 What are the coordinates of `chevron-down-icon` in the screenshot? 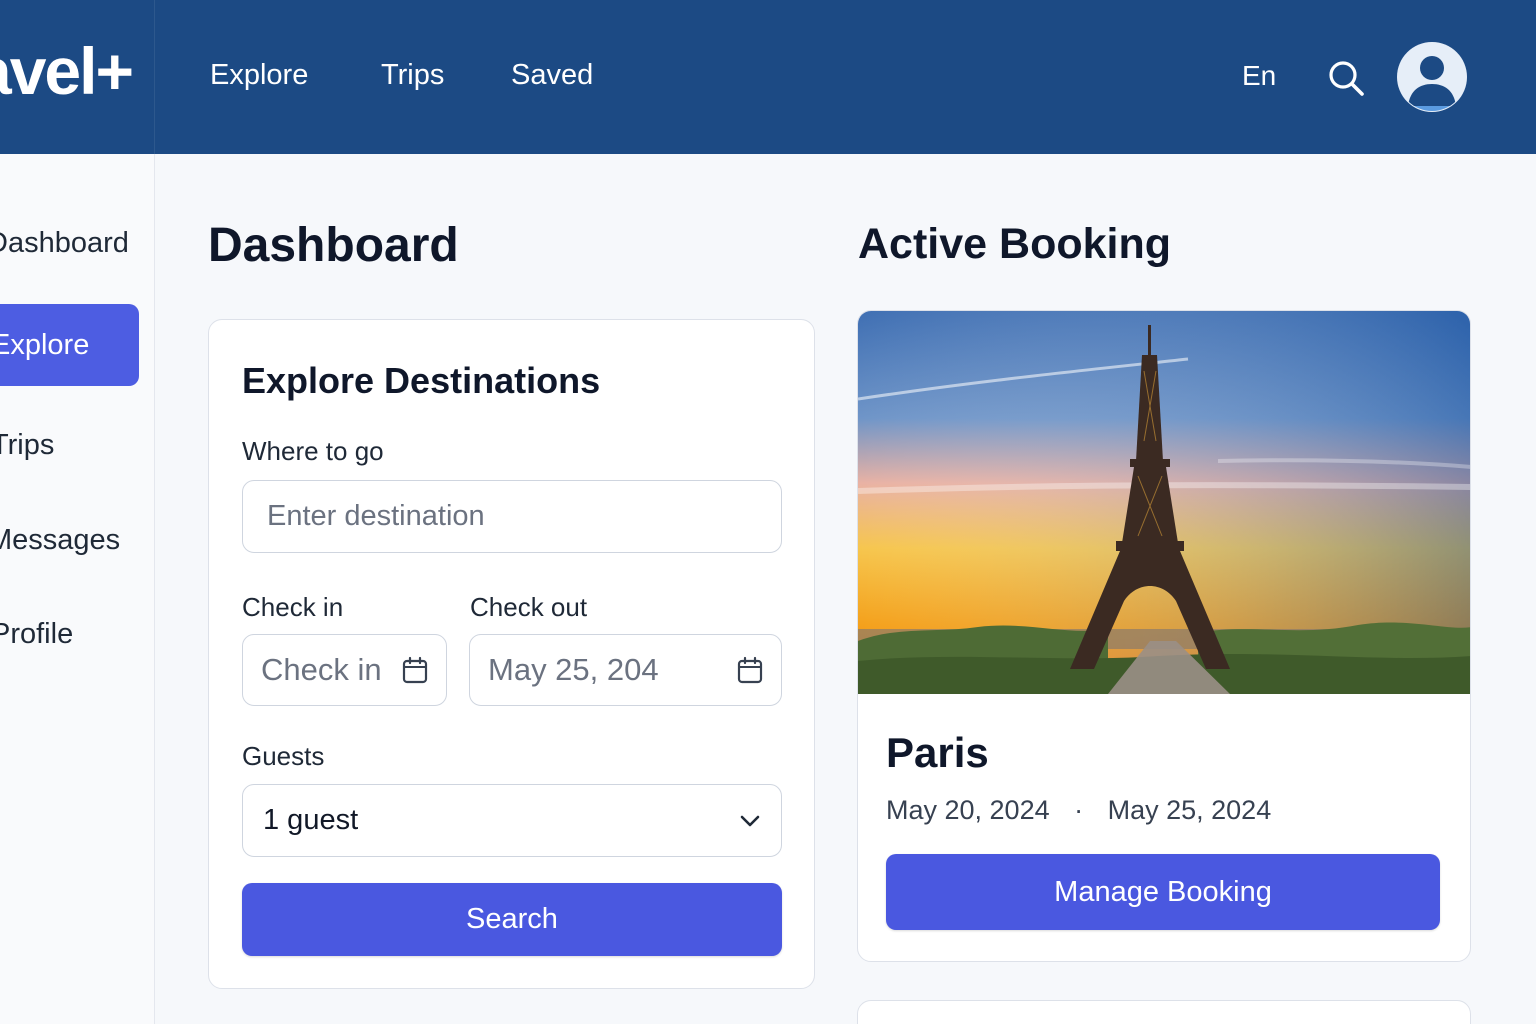 It's located at (750, 820).